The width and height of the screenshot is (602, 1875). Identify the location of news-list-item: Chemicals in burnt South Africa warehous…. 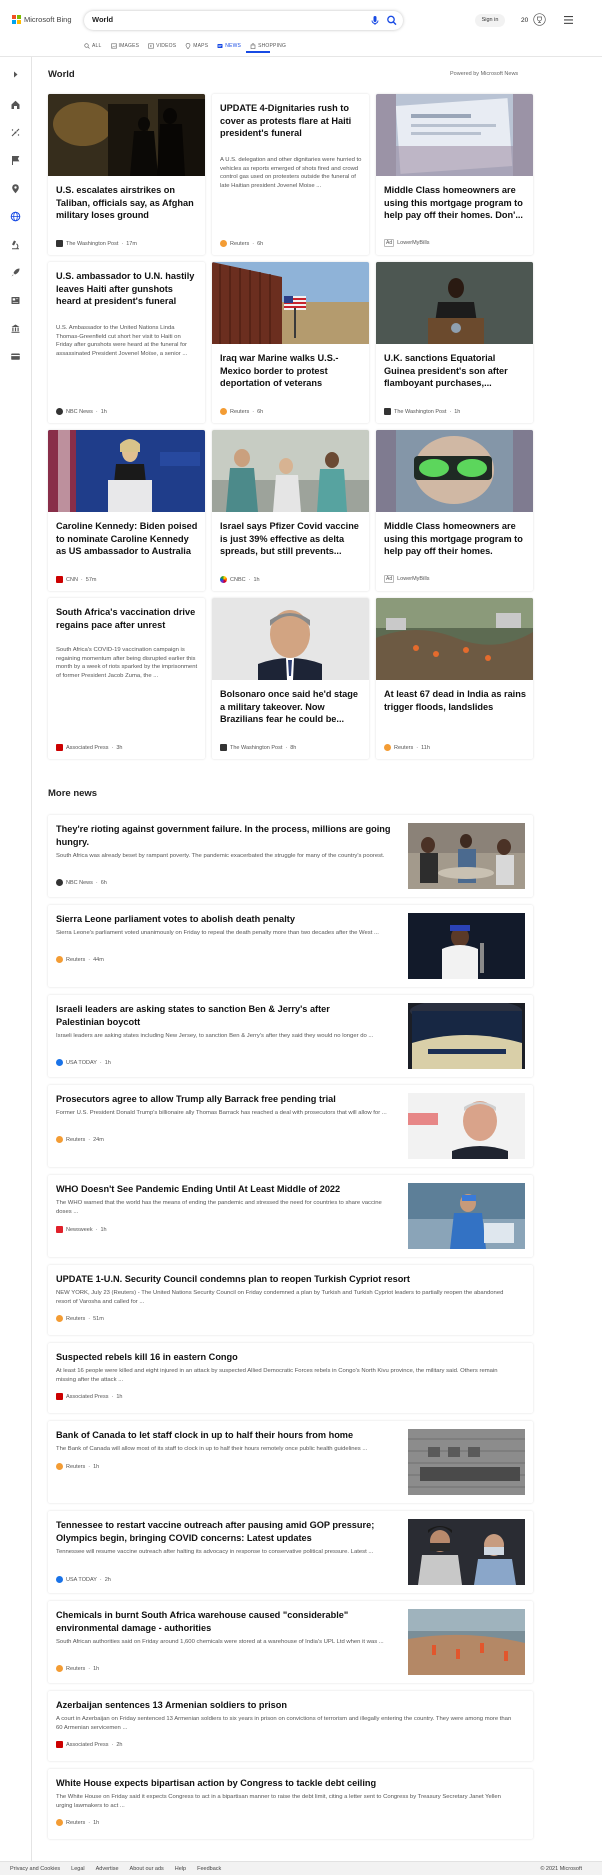
(290, 1642).